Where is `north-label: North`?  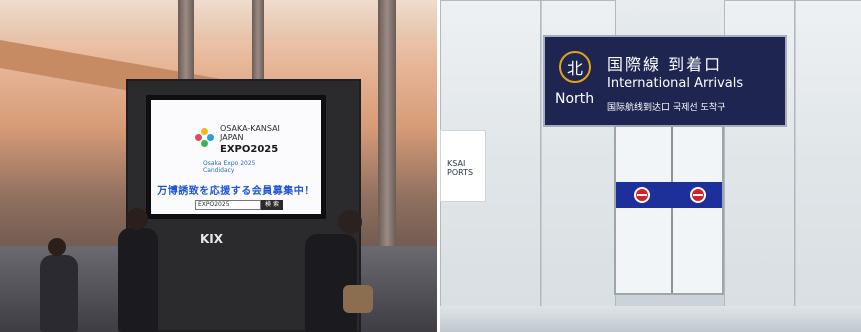
north-label: North is located at coordinates (575, 99).